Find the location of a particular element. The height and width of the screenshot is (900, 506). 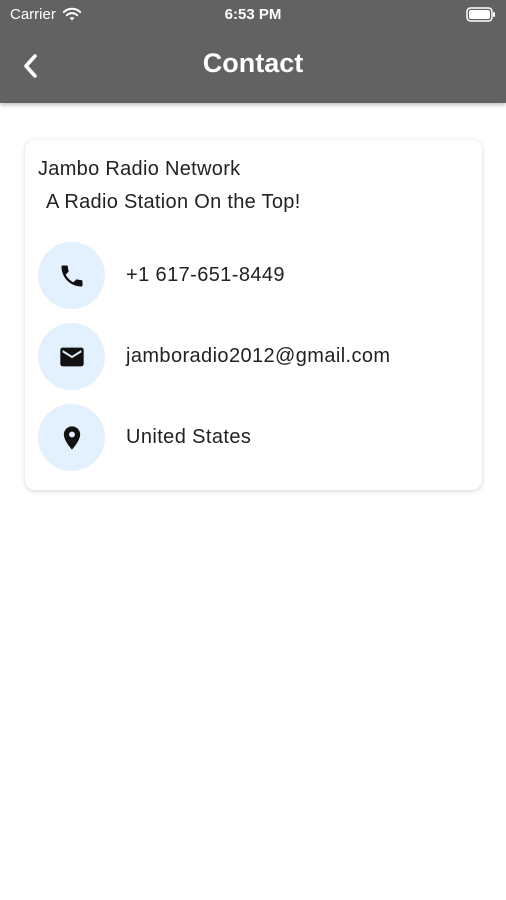

email-address: jamboradio2012@gmail.com is located at coordinates (258, 356).